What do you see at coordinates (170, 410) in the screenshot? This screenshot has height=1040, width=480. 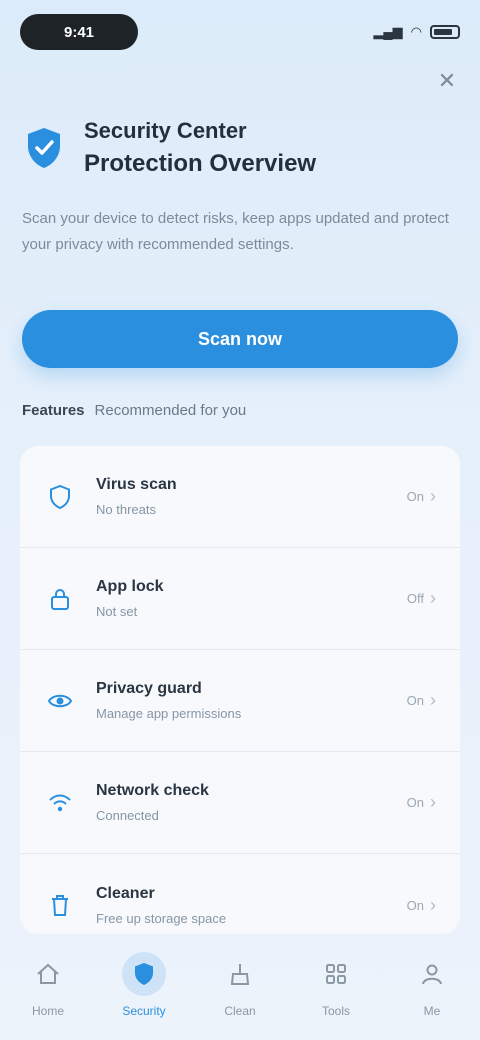 I see `section-subtitle: Recommended for you` at bounding box center [170, 410].